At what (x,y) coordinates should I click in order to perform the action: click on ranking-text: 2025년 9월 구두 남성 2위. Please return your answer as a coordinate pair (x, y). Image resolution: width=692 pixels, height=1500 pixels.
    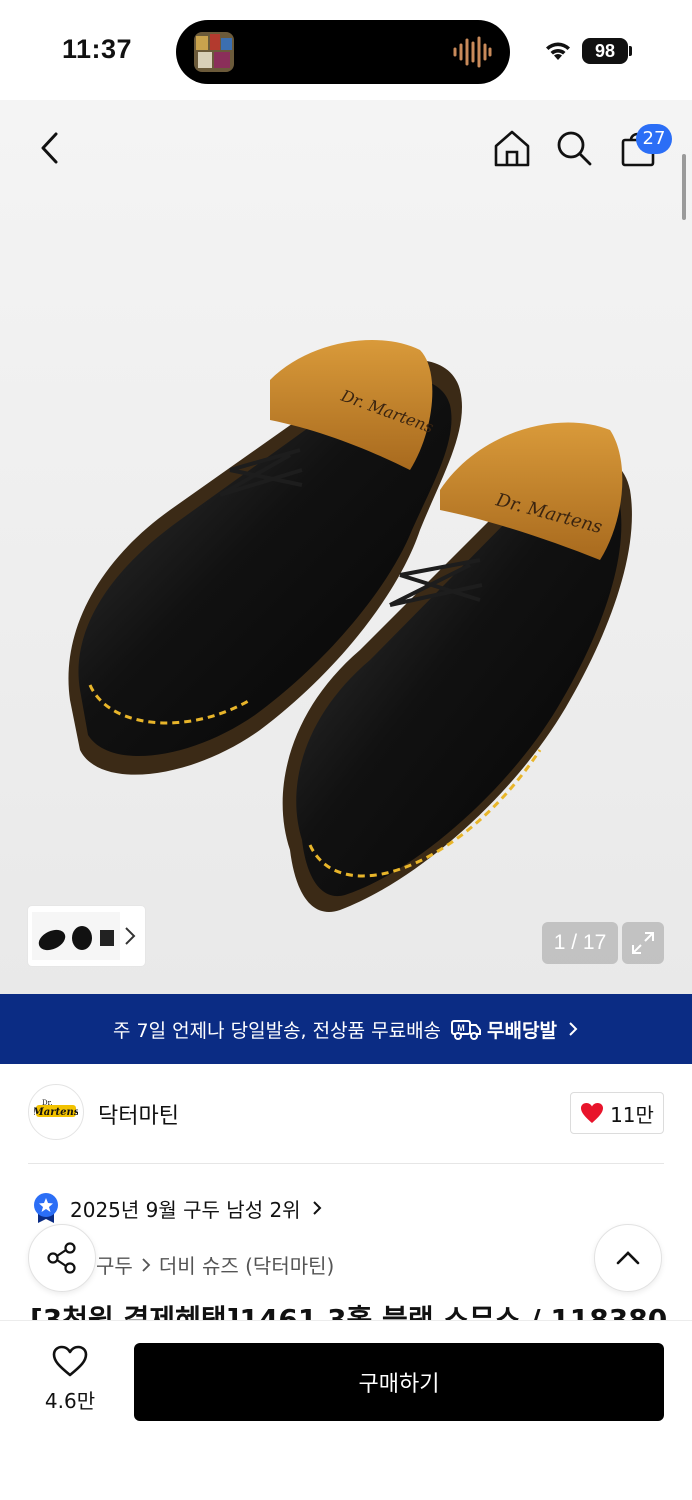
    Looking at the image, I should click on (185, 1209).